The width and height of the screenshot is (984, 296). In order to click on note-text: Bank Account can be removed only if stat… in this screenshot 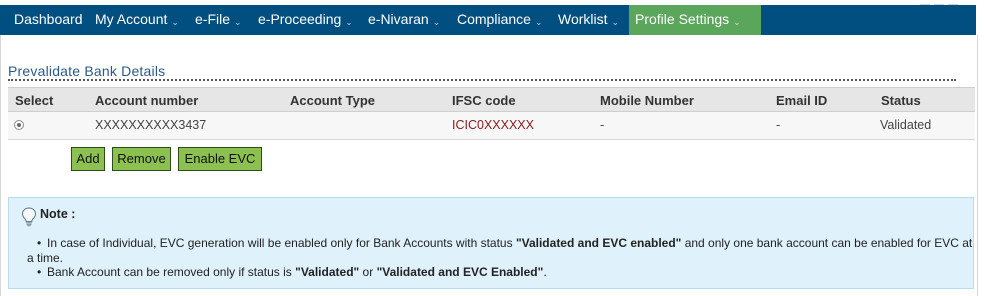, I will do `click(171, 272)`.